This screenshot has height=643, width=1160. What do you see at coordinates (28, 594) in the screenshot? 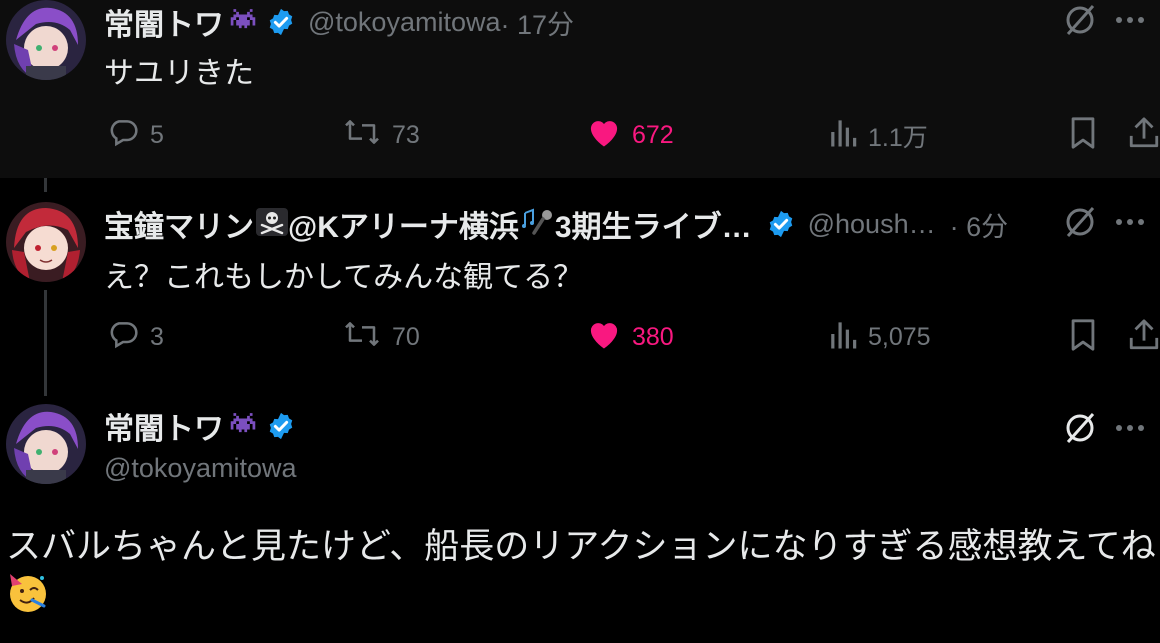
I see `partying-face-emoji-icon` at bounding box center [28, 594].